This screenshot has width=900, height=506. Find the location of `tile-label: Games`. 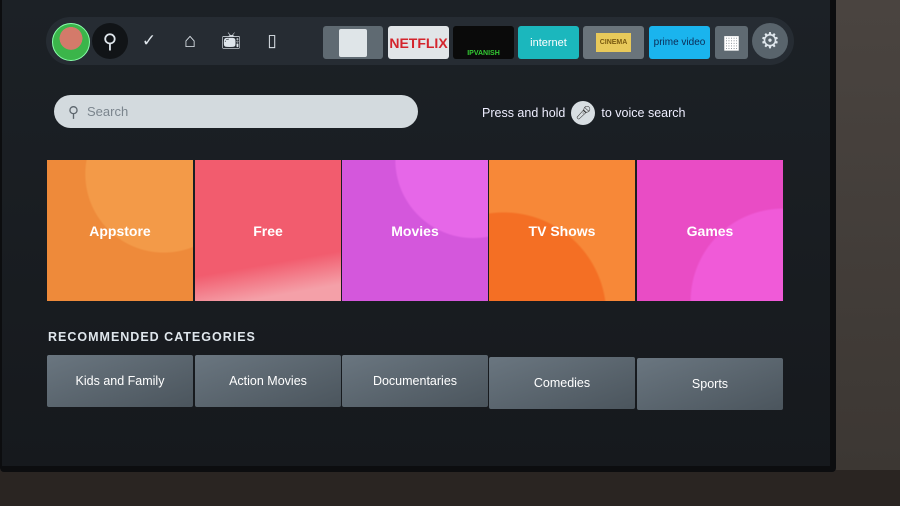

tile-label: Games is located at coordinates (710, 230).